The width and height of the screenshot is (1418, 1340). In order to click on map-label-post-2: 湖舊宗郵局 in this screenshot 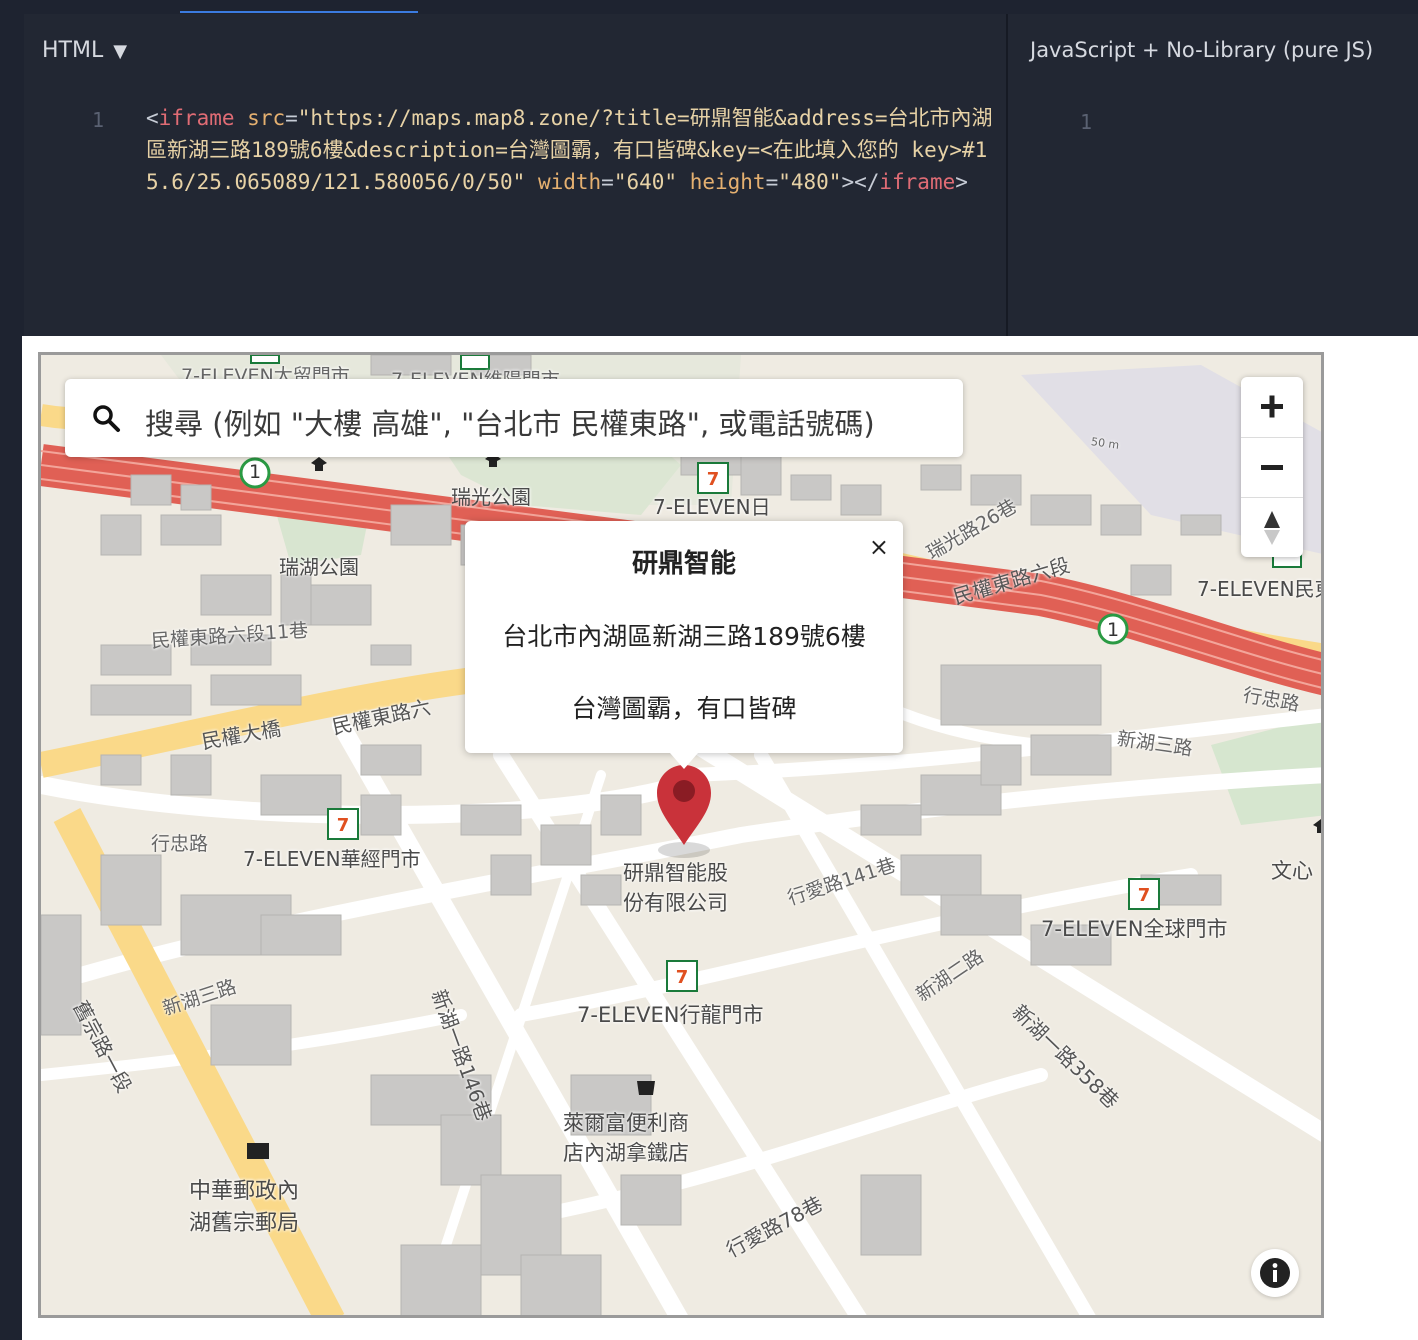, I will do `click(244, 1223)`.